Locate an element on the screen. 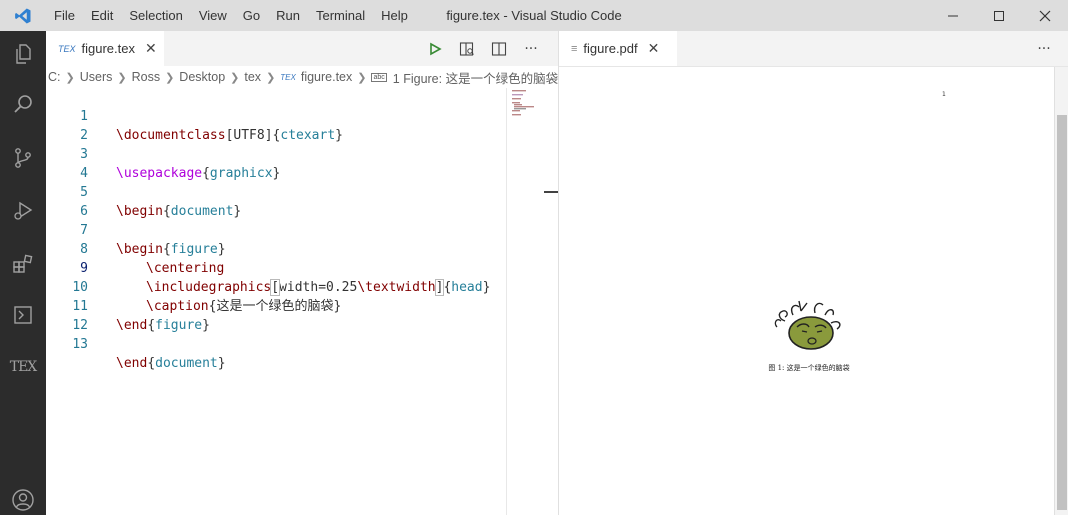  figure-caption: 图 1: 这是一个绿色的脑袋 is located at coordinates (809, 368).